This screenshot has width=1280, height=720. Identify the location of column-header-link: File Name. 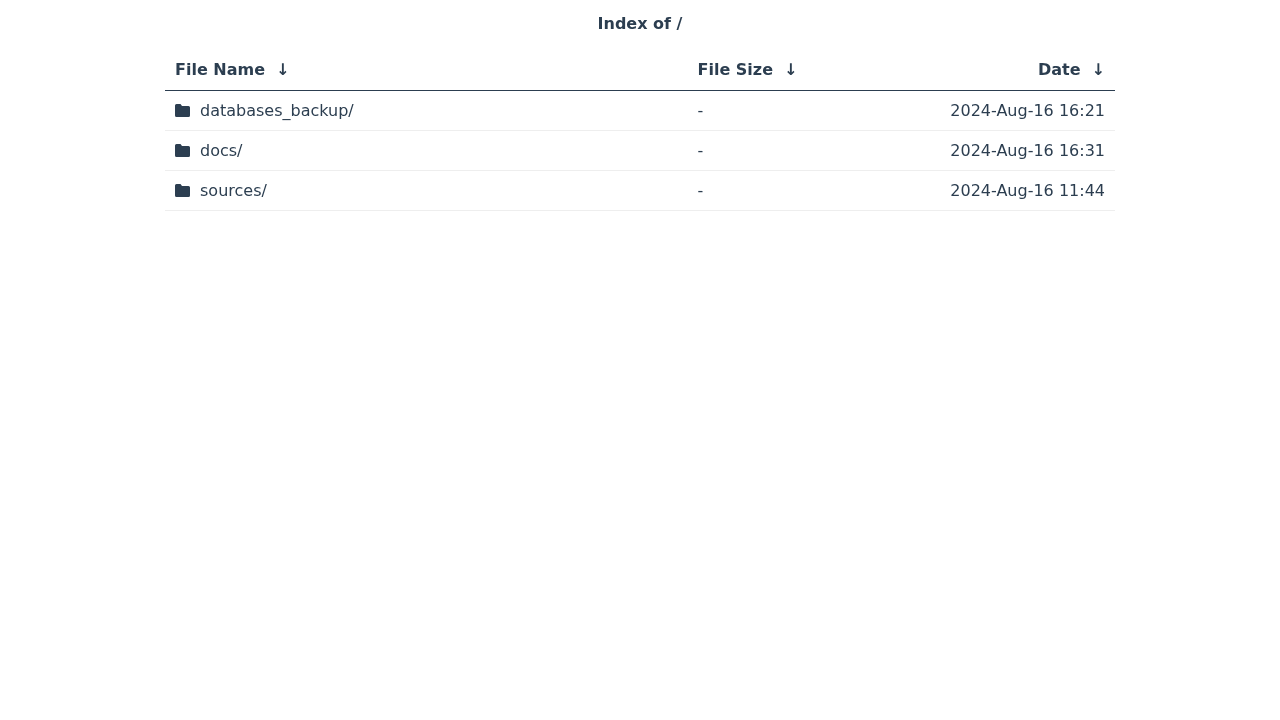
(220, 69).